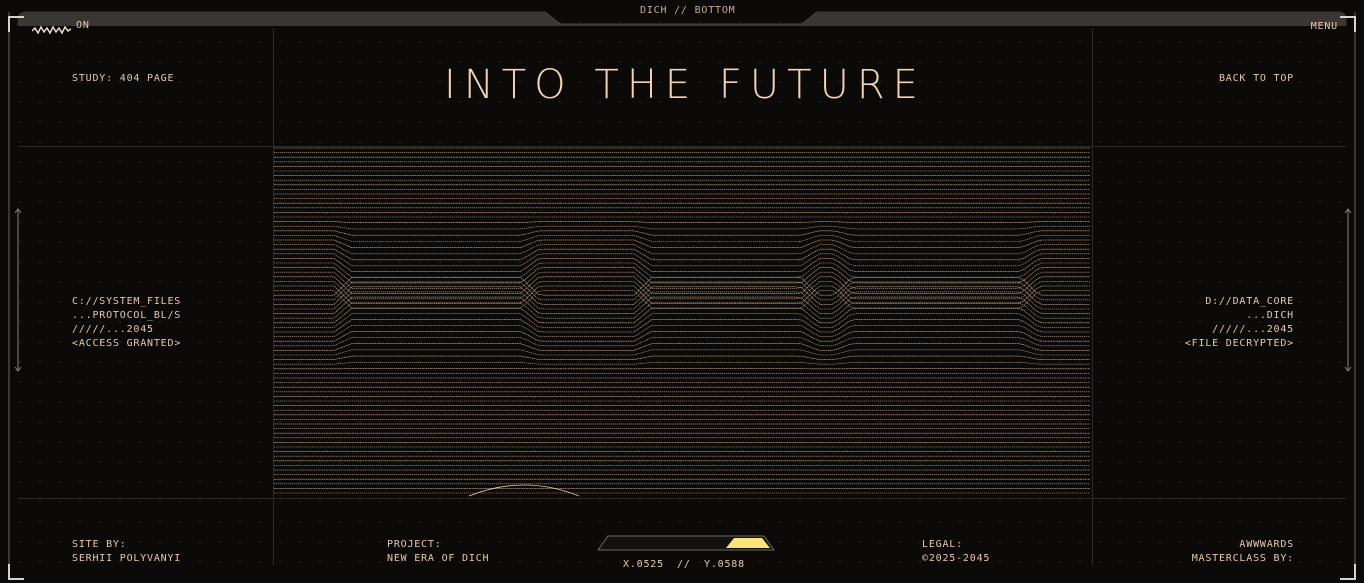 The width and height of the screenshot is (1364, 583). Describe the element at coordinates (1348, 290) in the screenshot. I see `right-scroll-indicator` at that location.